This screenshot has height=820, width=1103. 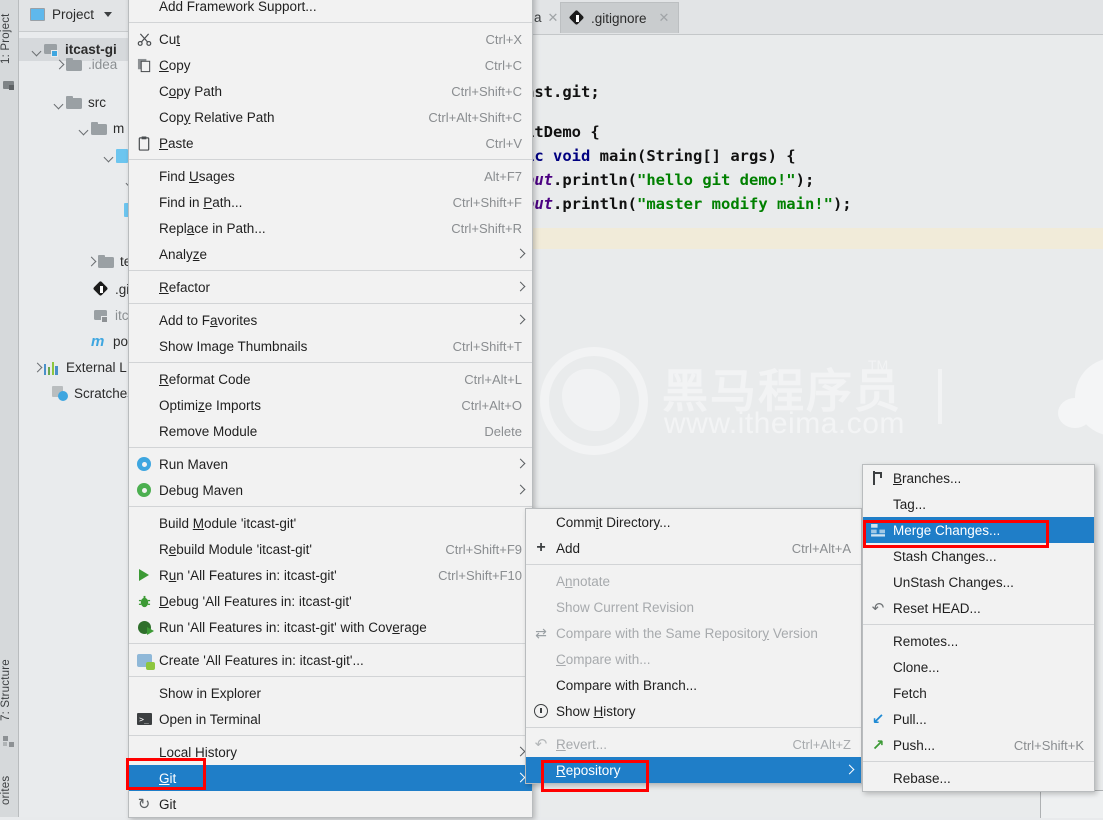 What do you see at coordinates (330, 549) in the screenshot?
I see `menu-item-rebuild-module: Rebuild Module 'itcast-git' Ctrl+Shift+F9` at bounding box center [330, 549].